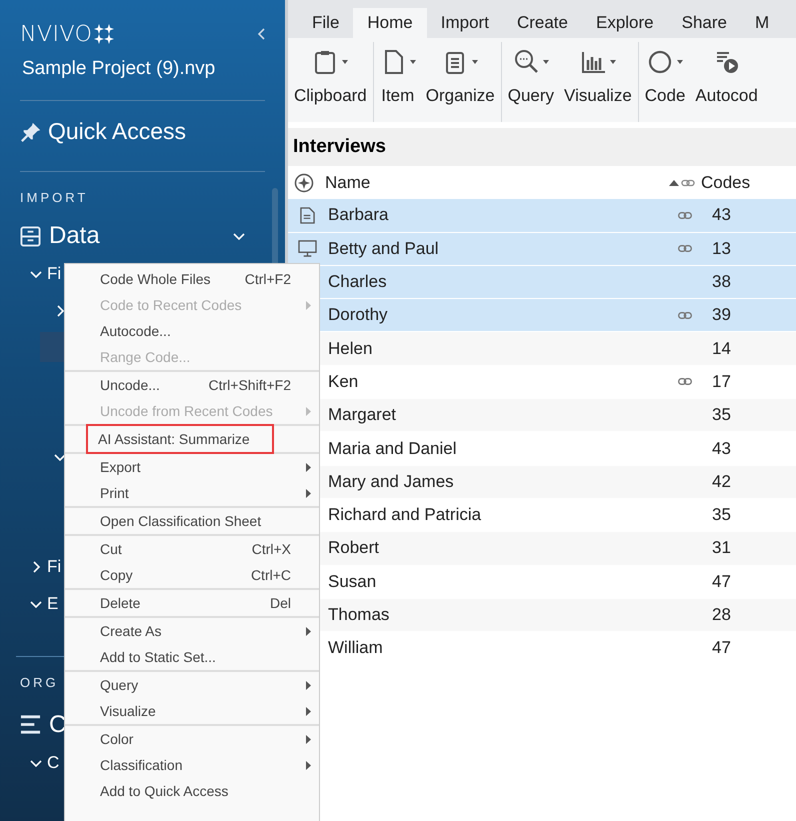 The image size is (796, 821). I want to click on name-cell-text: Margaret, so click(362, 415).